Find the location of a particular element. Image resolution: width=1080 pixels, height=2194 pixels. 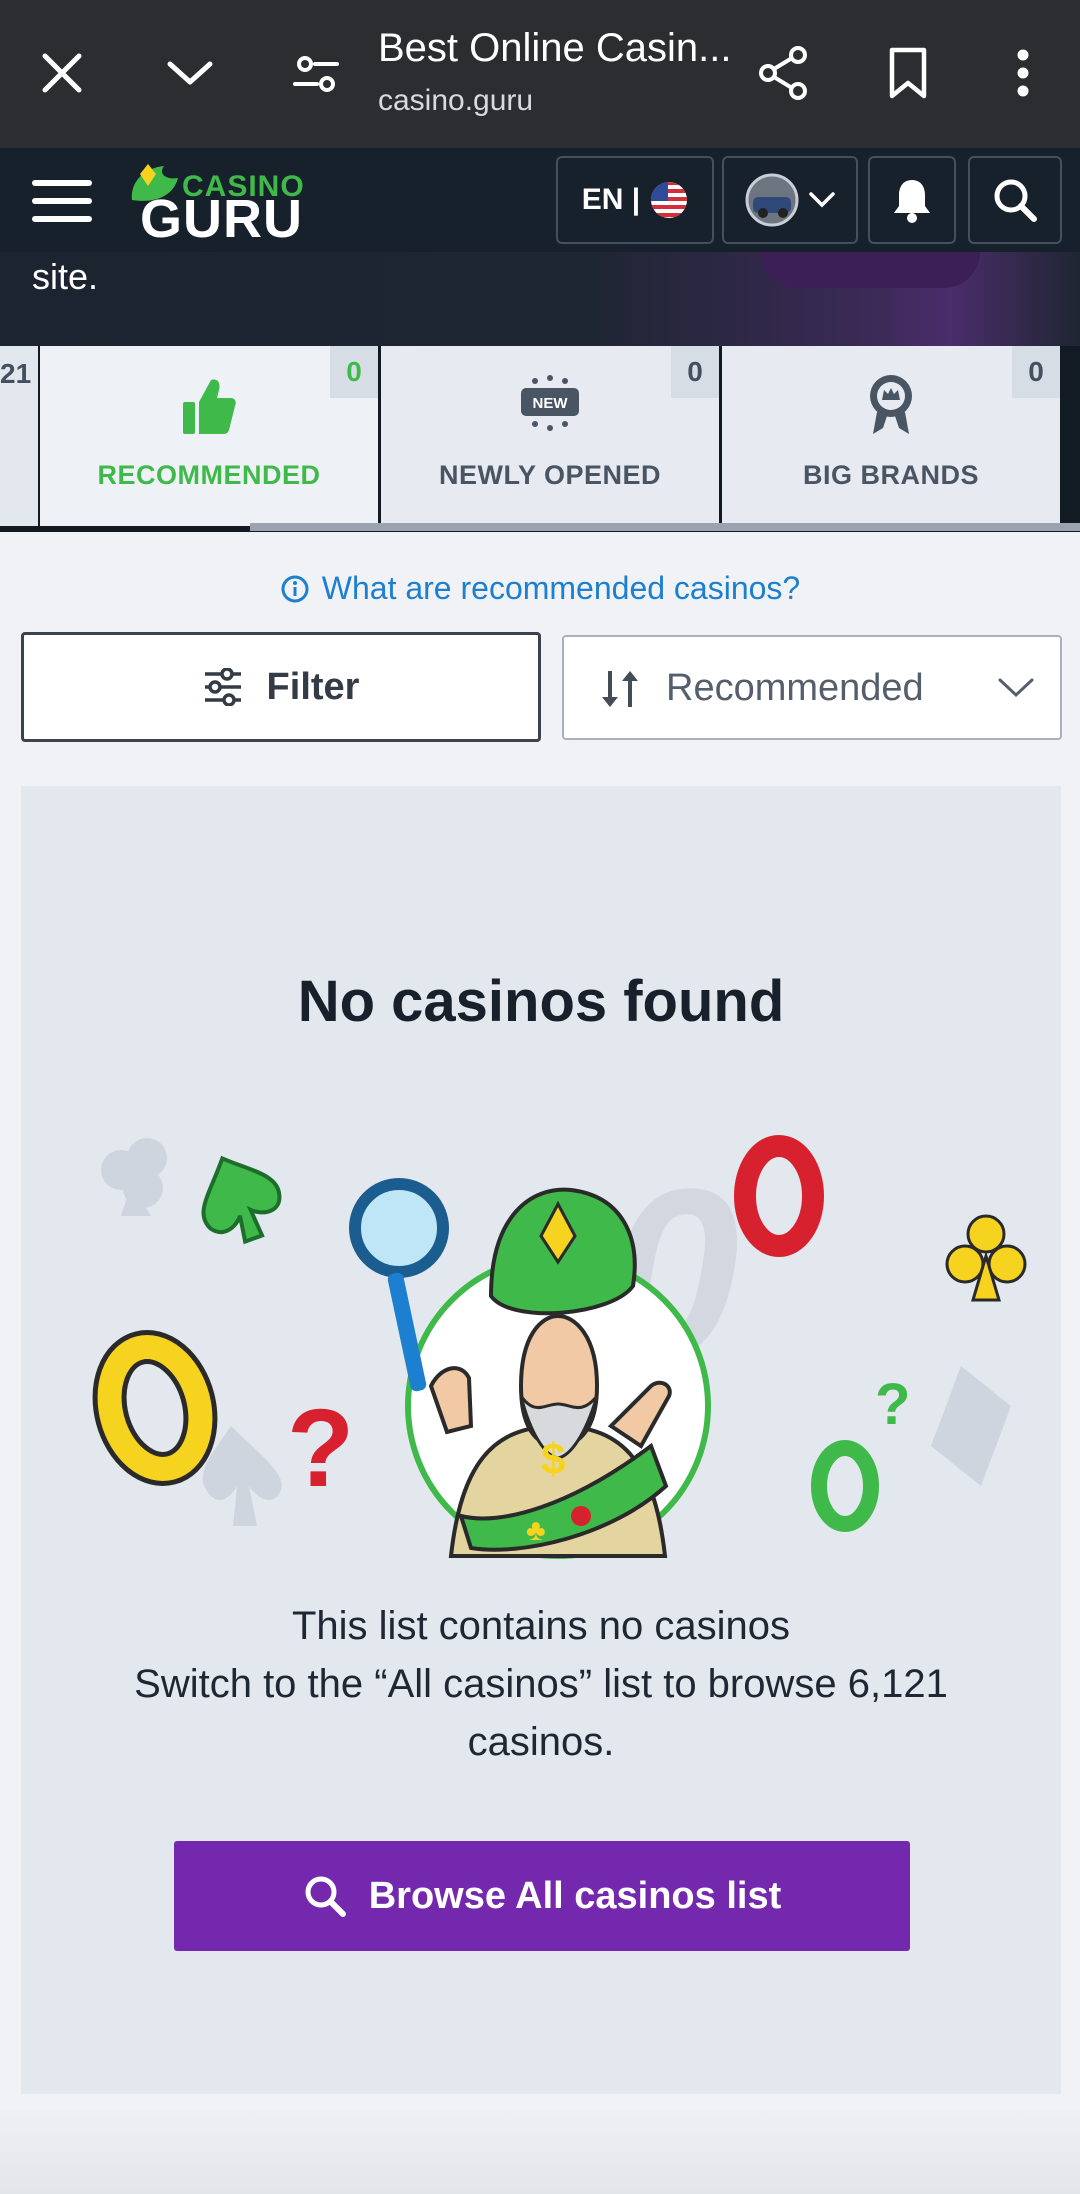

tab-label: RECOMMENDED is located at coordinates (209, 475).